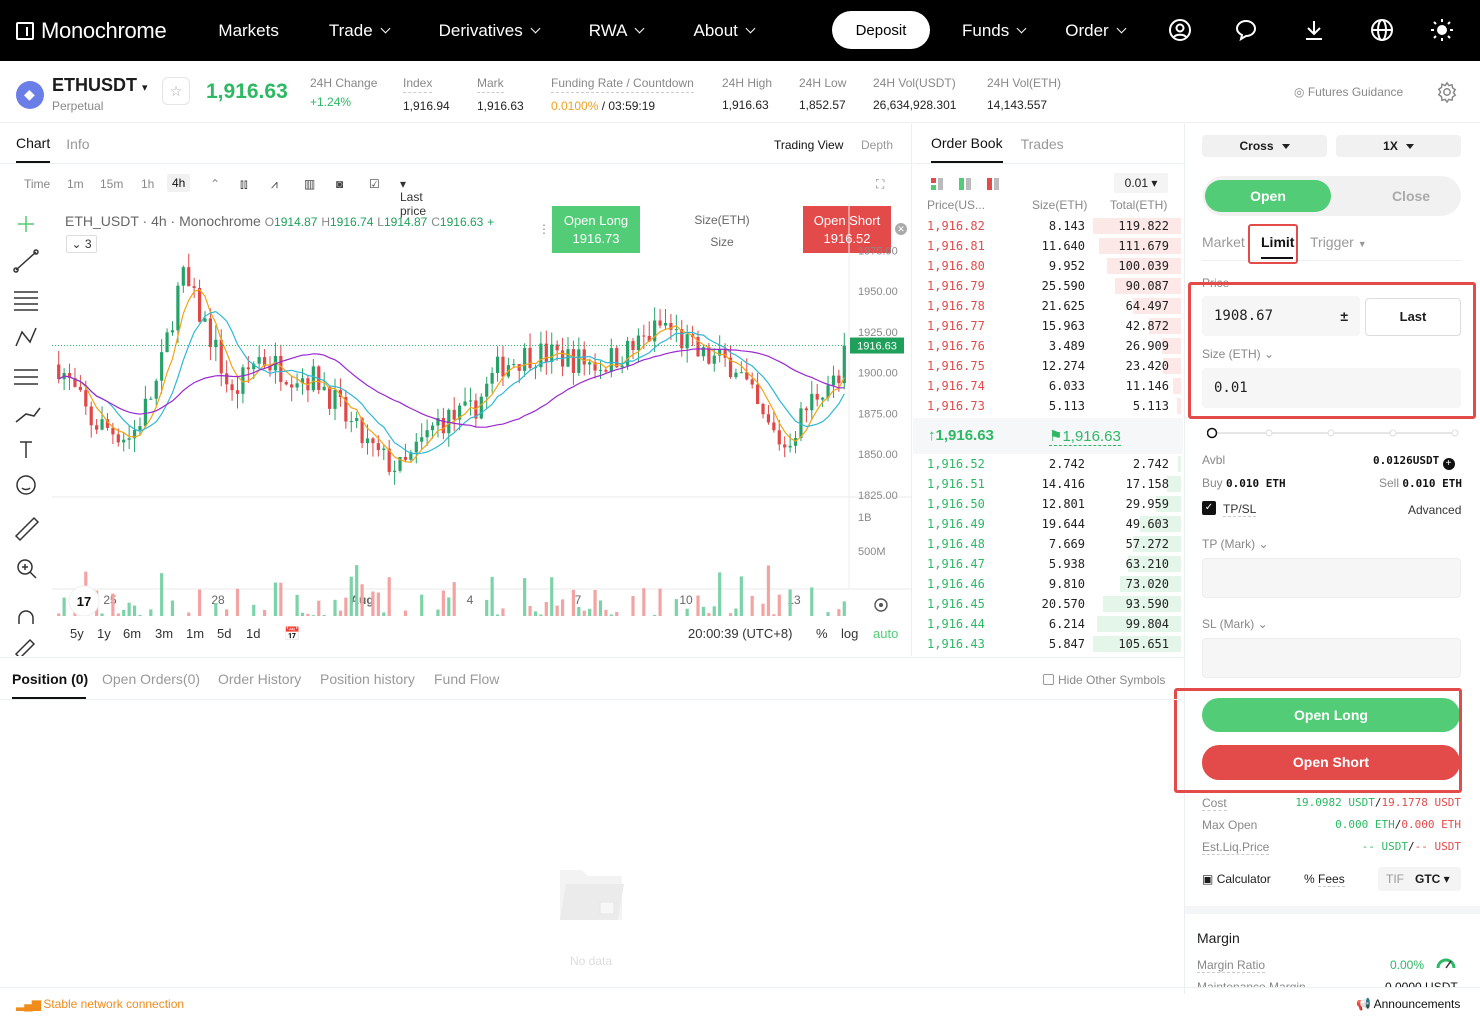 This screenshot has height=1016, width=1480. I want to click on tab-info: Info, so click(77, 144).